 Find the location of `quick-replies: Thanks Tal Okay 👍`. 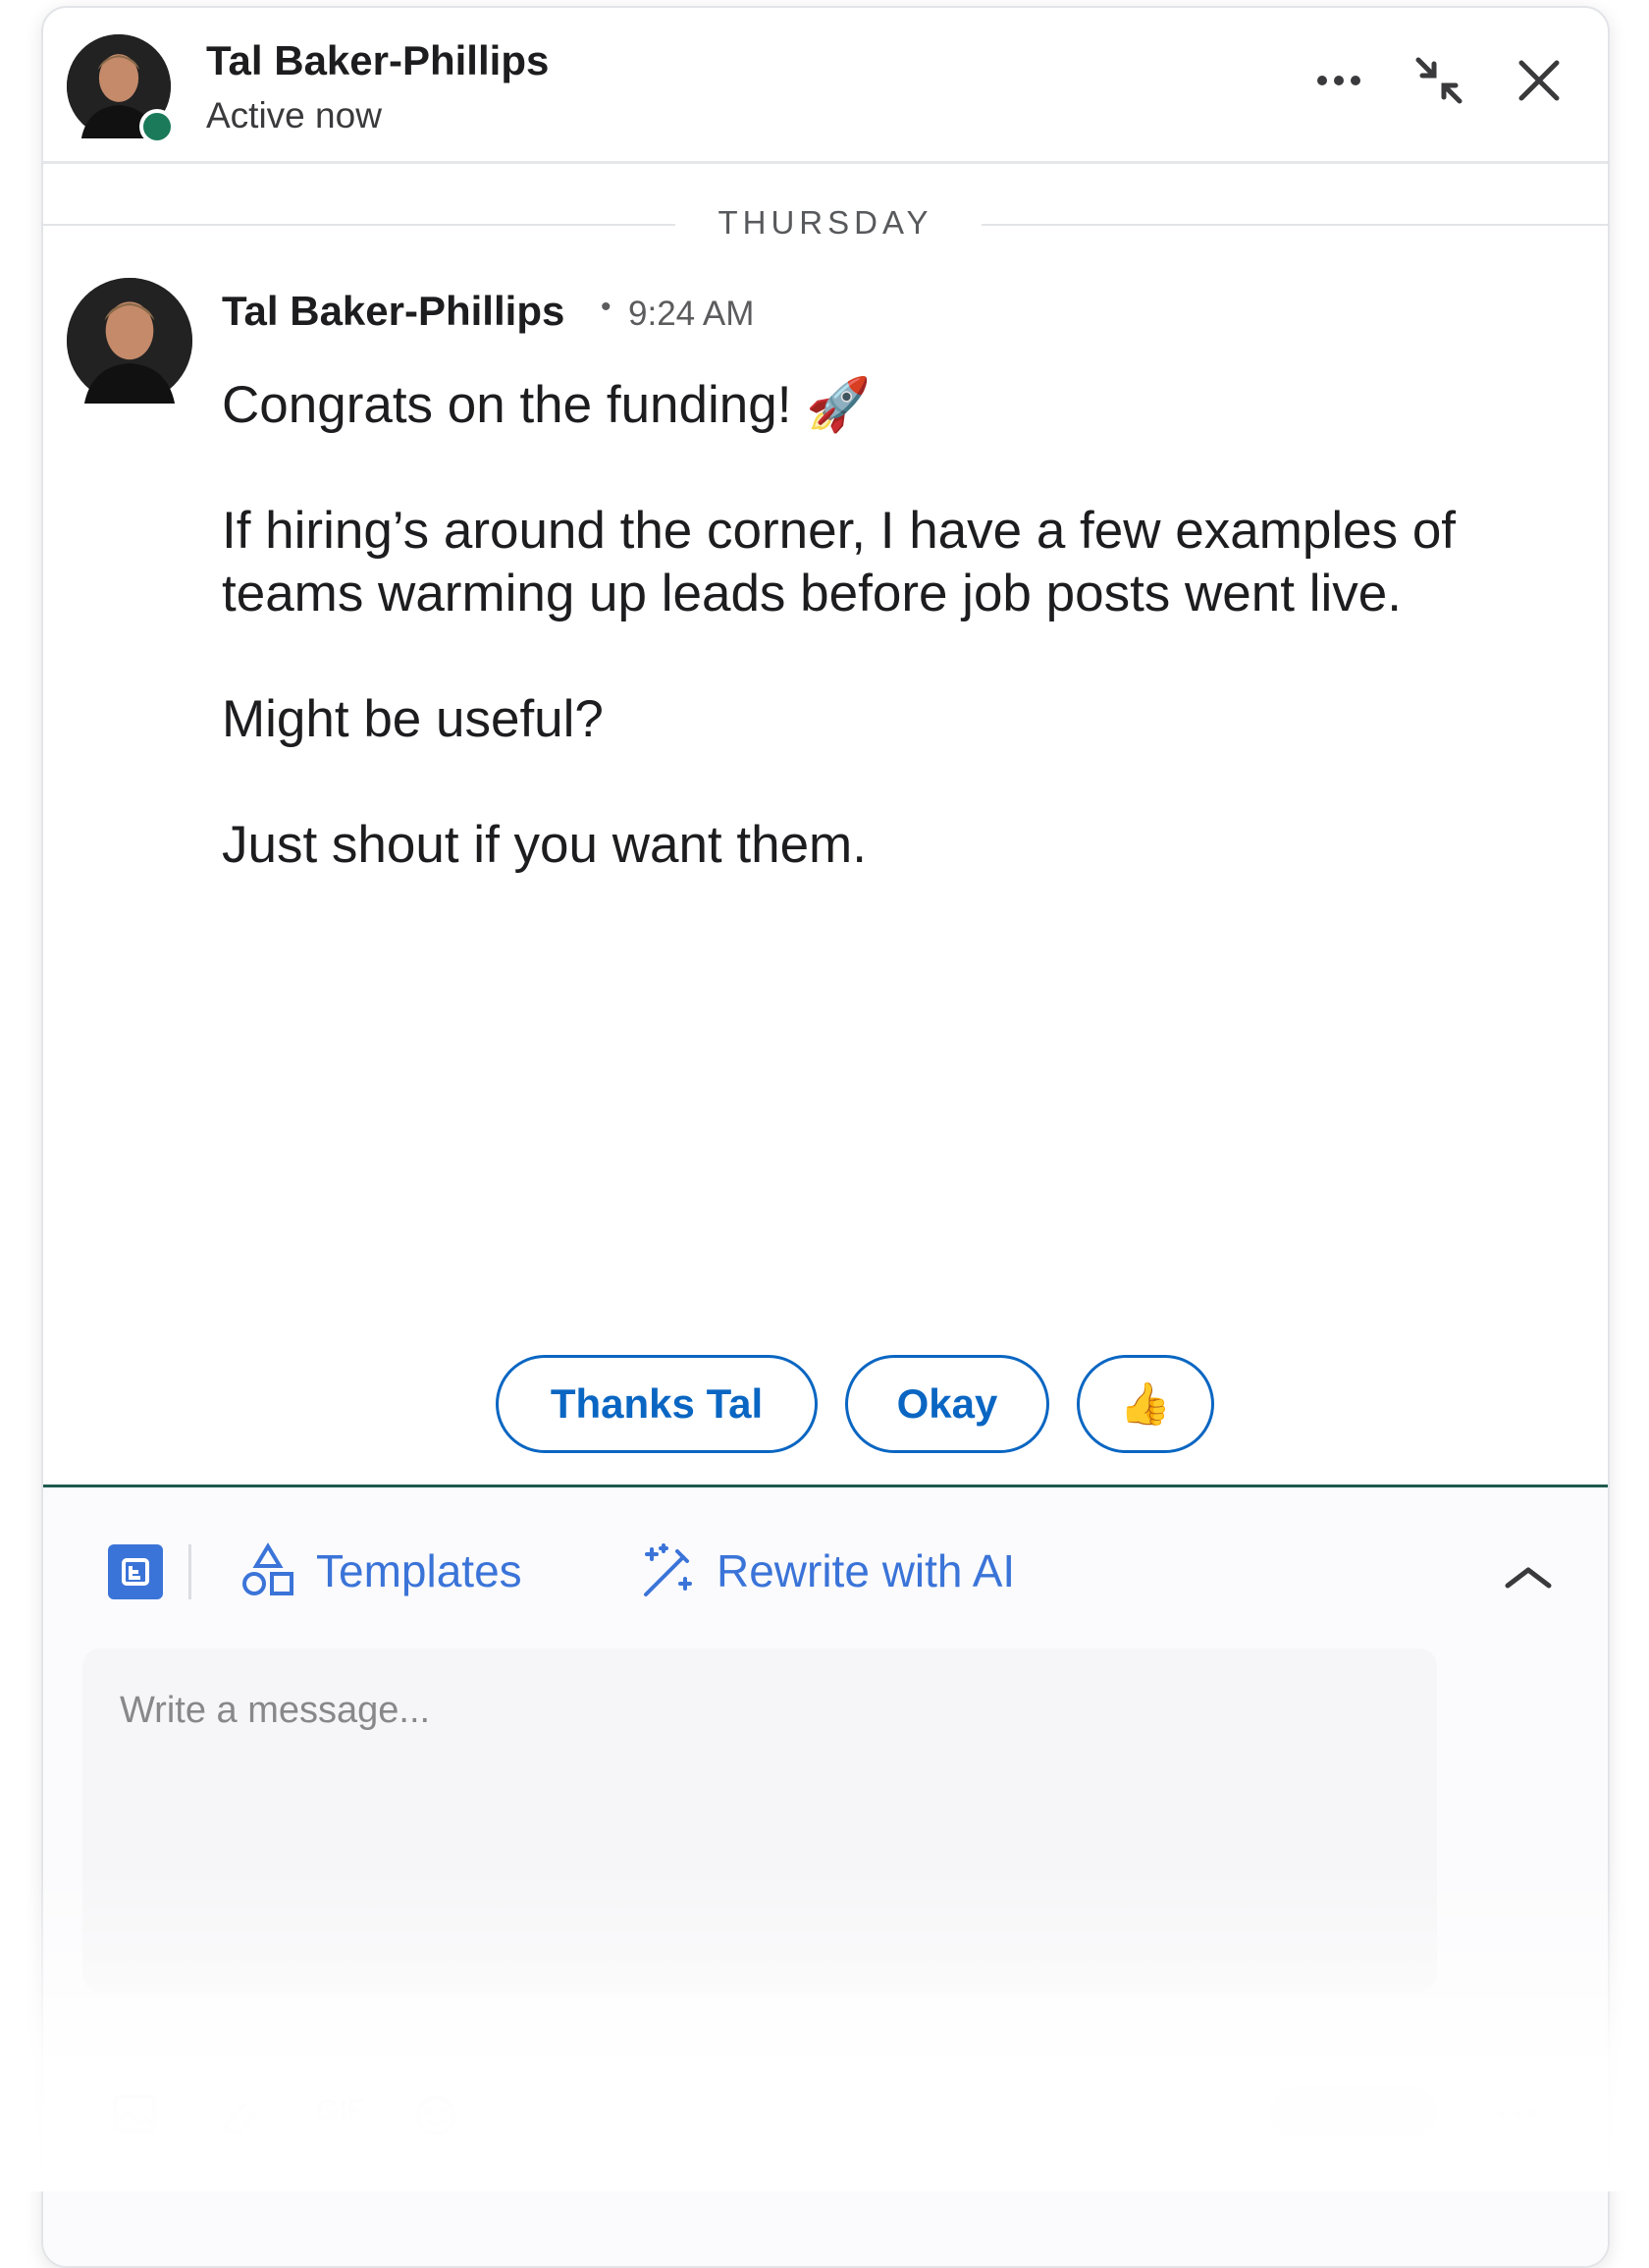

quick-replies: Thanks Tal Okay 👍 is located at coordinates (825, 1404).